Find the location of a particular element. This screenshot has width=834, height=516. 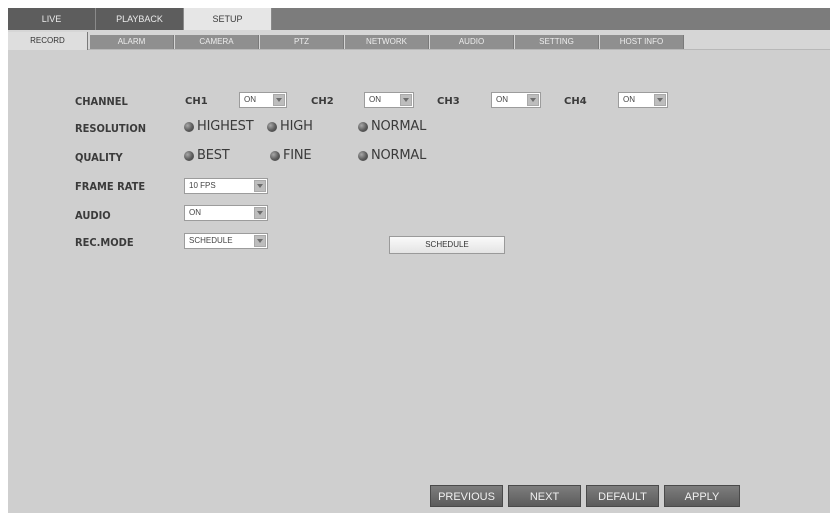

tab-live: LIVE is located at coordinates (52, 19).